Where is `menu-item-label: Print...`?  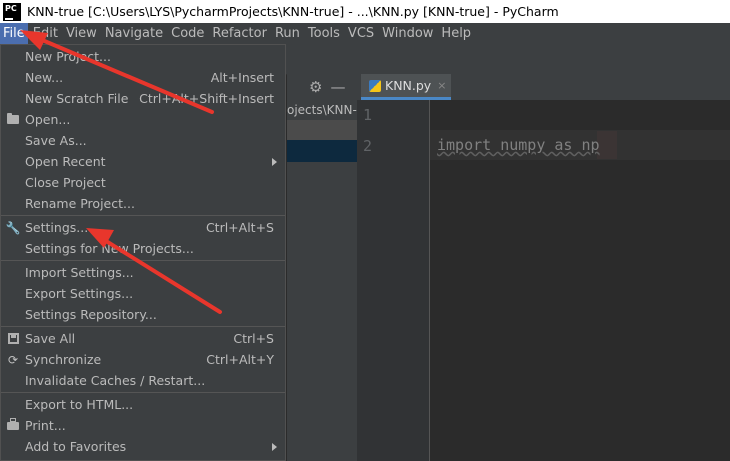
menu-item-label: Print... is located at coordinates (45, 425).